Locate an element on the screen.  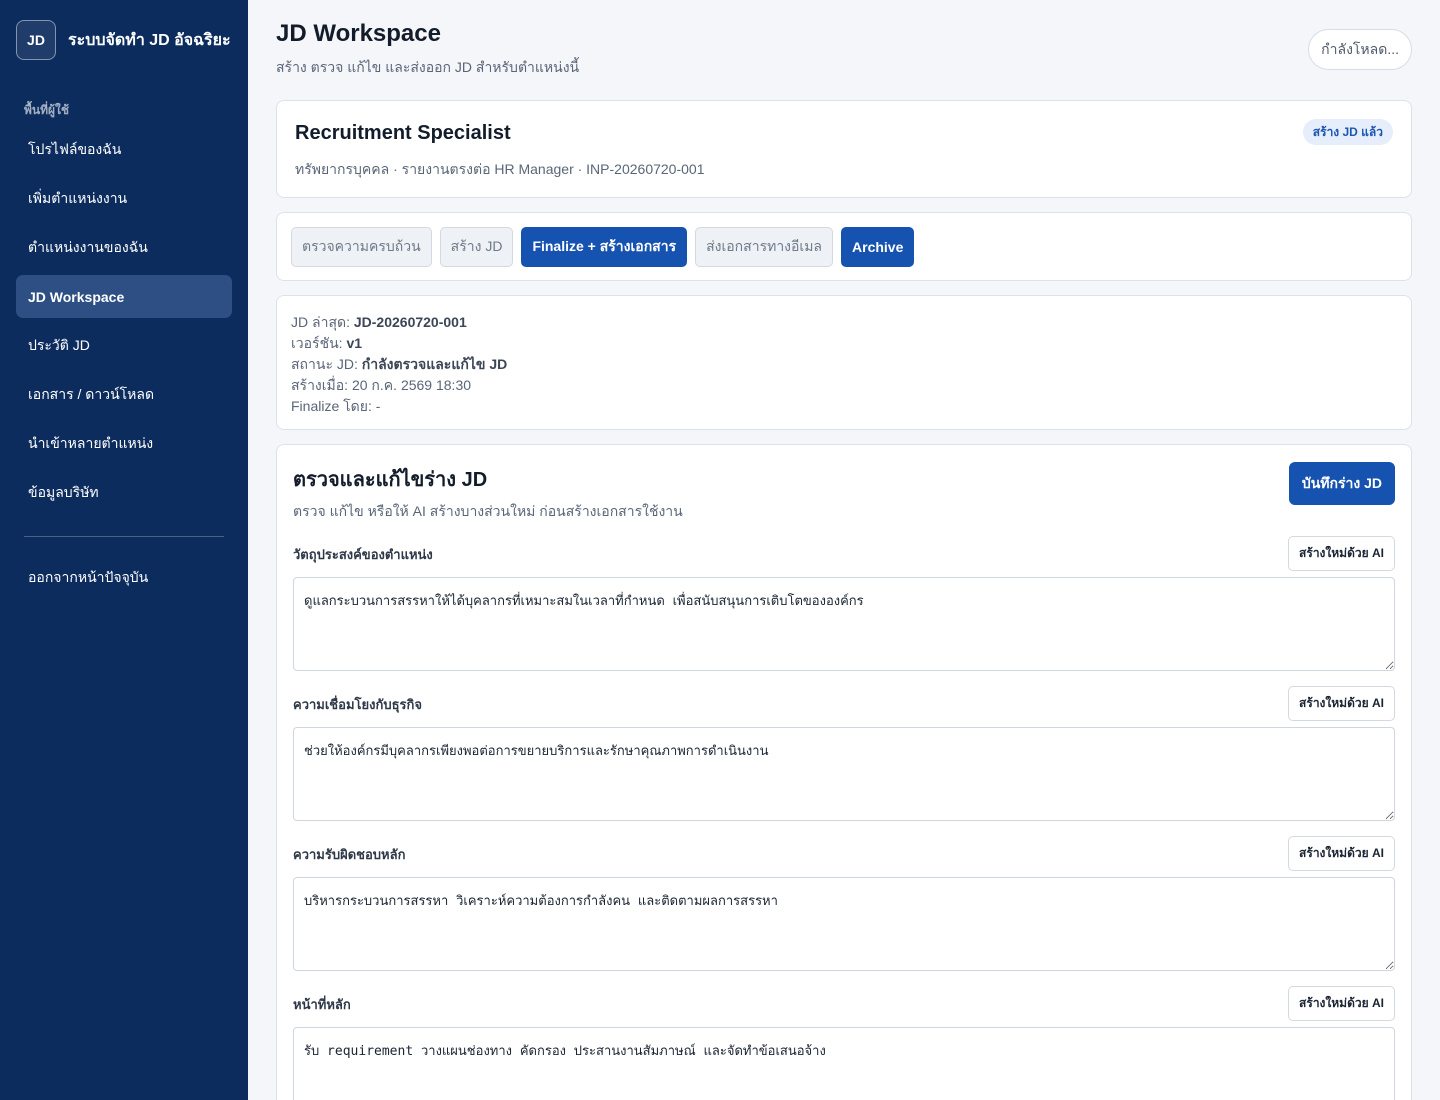
jd-latest-label: JD ล่าสุด: is located at coordinates (320, 322).